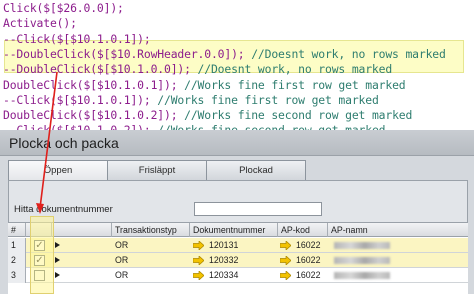 The height and width of the screenshot is (294, 474). I want to click on code-function: Click, so click(20, 8).